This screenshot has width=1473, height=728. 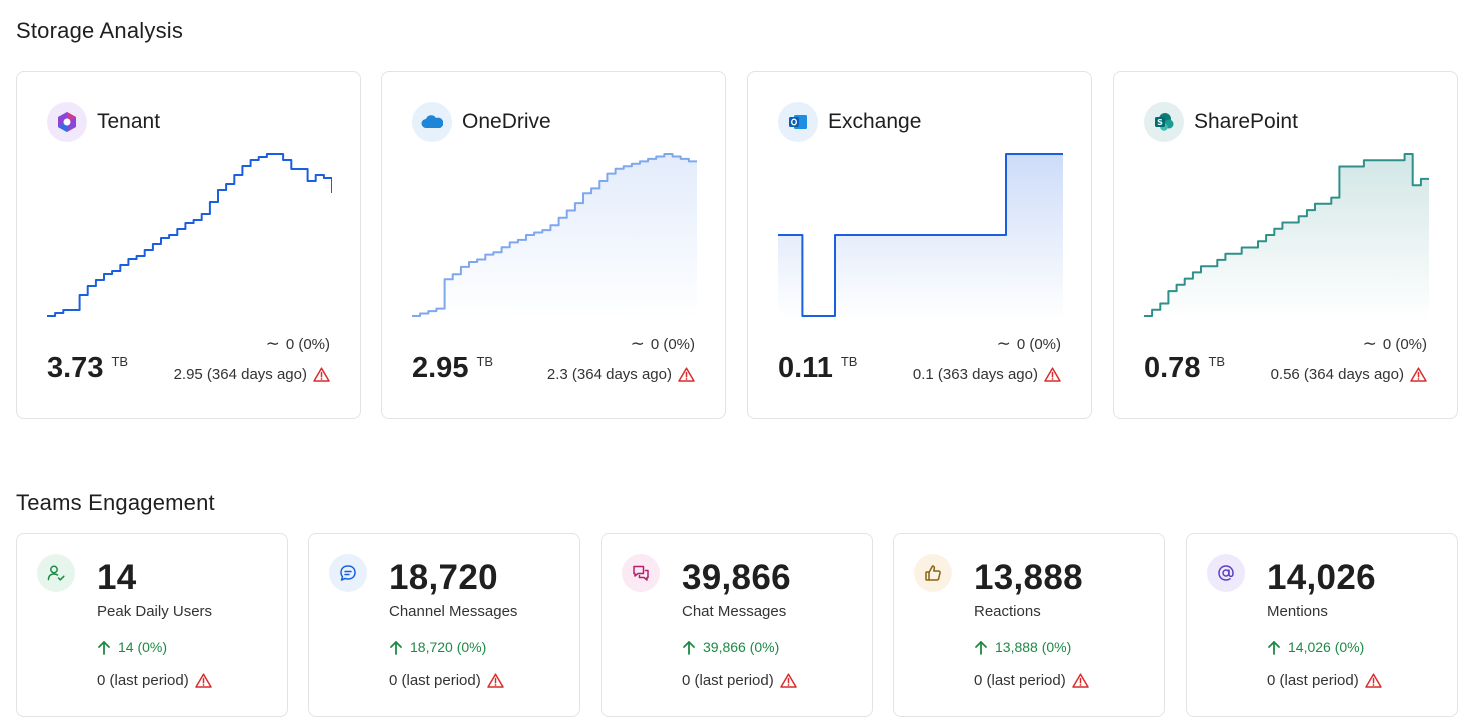 What do you see at coordinates (1321, 577) in the screenshot?
I see `teams-metric-value: 14,026` at bounding box center [1321, 577].